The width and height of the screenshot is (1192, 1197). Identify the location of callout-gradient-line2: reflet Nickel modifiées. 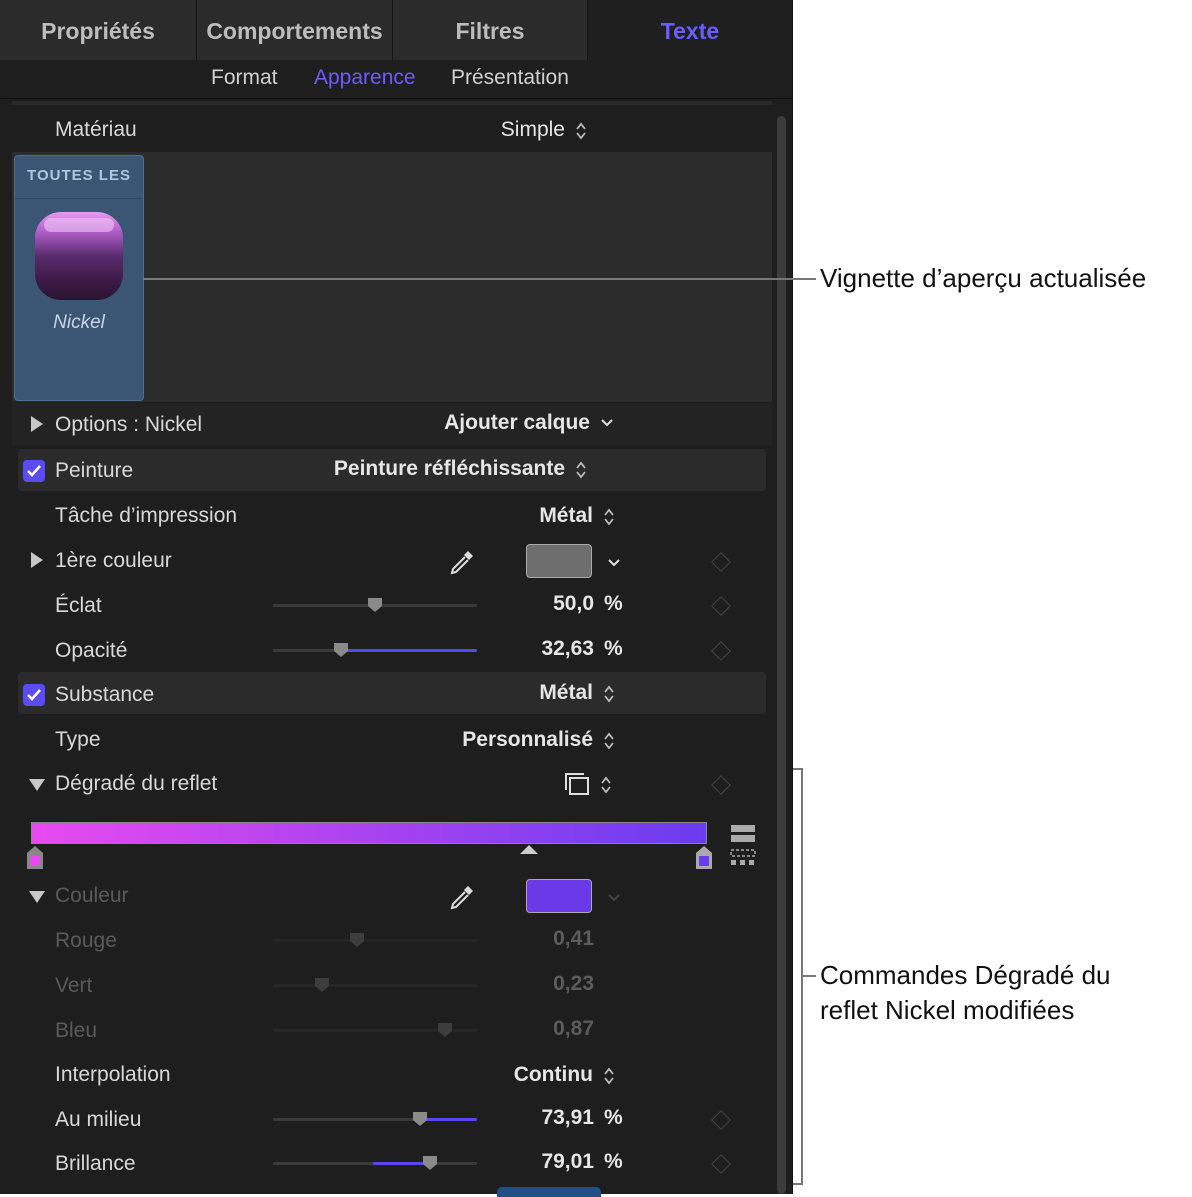
(947, 1010).